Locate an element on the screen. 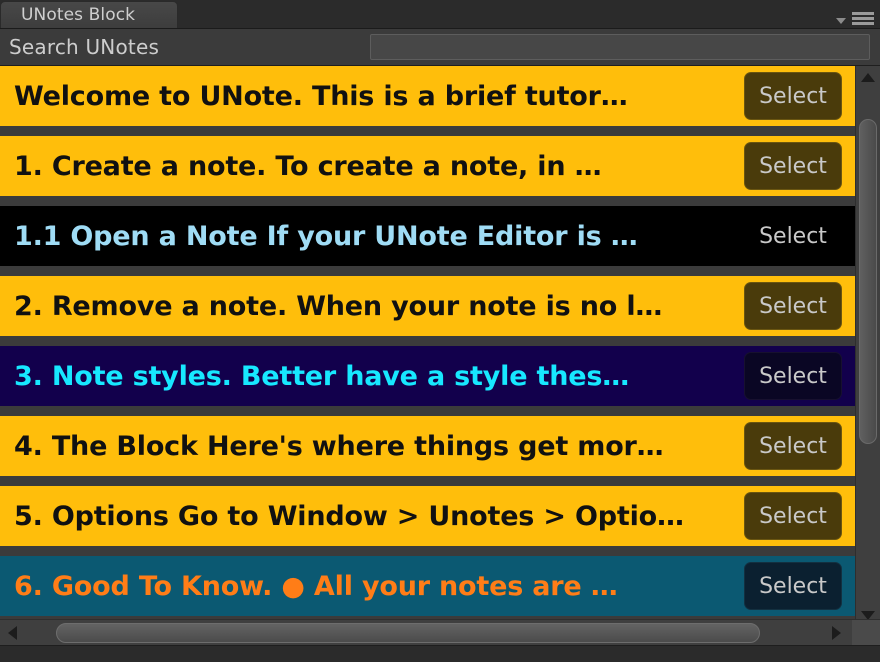 The image size is (880, 662). tab-label: UNotes Block is located at coordinates (78, 15).